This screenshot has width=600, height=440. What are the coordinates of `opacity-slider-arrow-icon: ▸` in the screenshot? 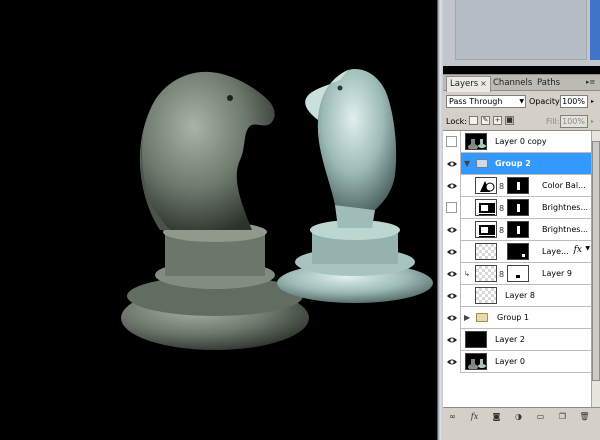 It's located at (592, 101).